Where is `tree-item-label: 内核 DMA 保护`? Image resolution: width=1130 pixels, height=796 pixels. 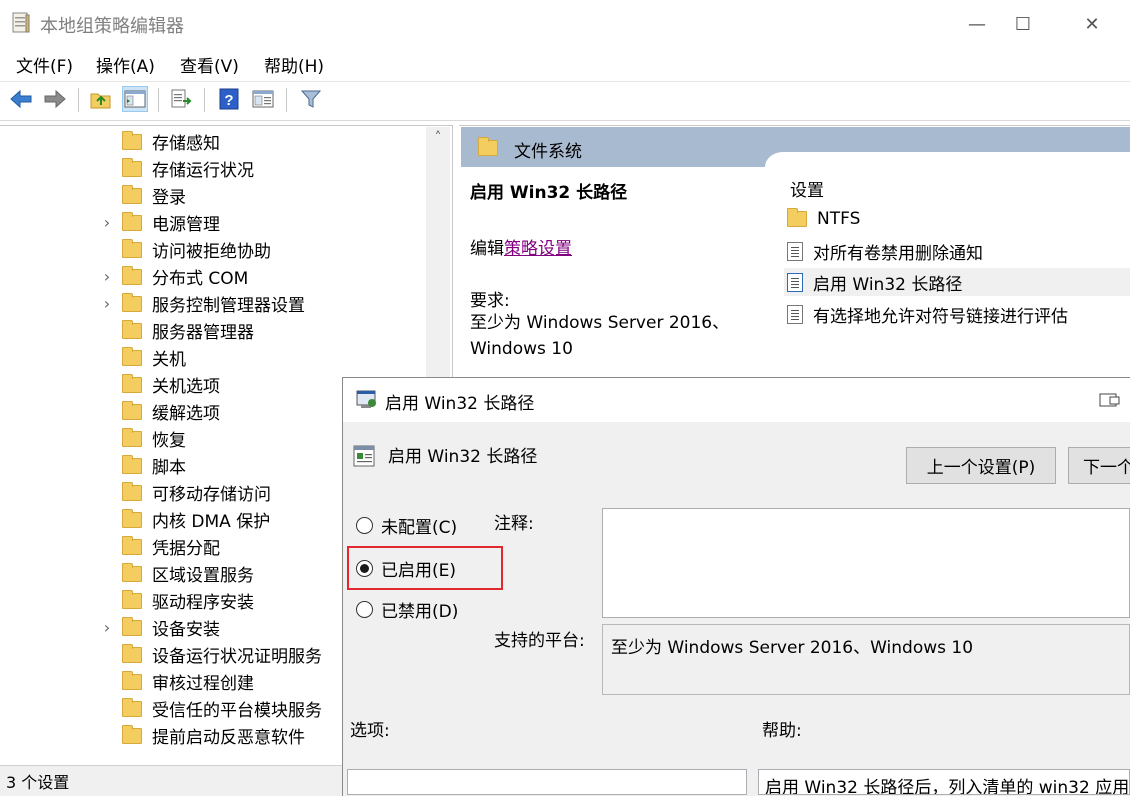
tree-item-label: 内核 DMA 保护 is located at coordinates (211, 522).